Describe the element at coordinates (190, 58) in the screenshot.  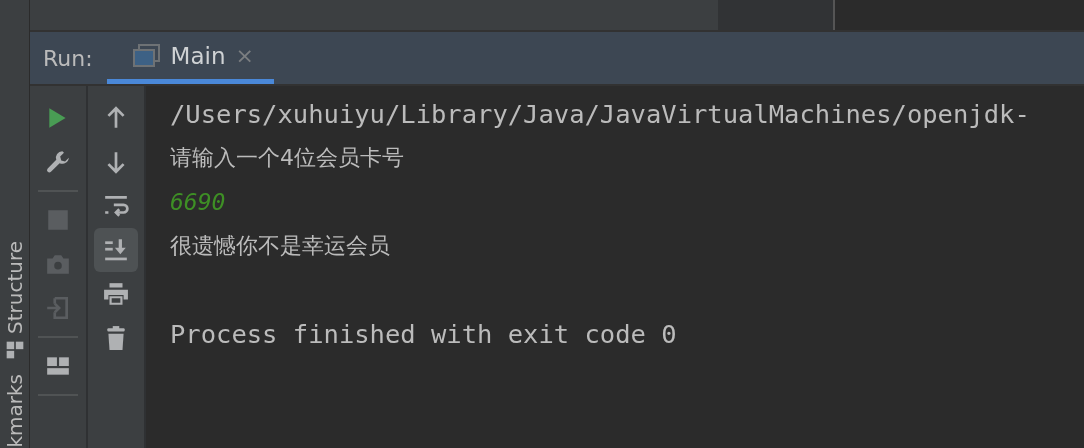
I see `run-tab: Main ×` at that location.